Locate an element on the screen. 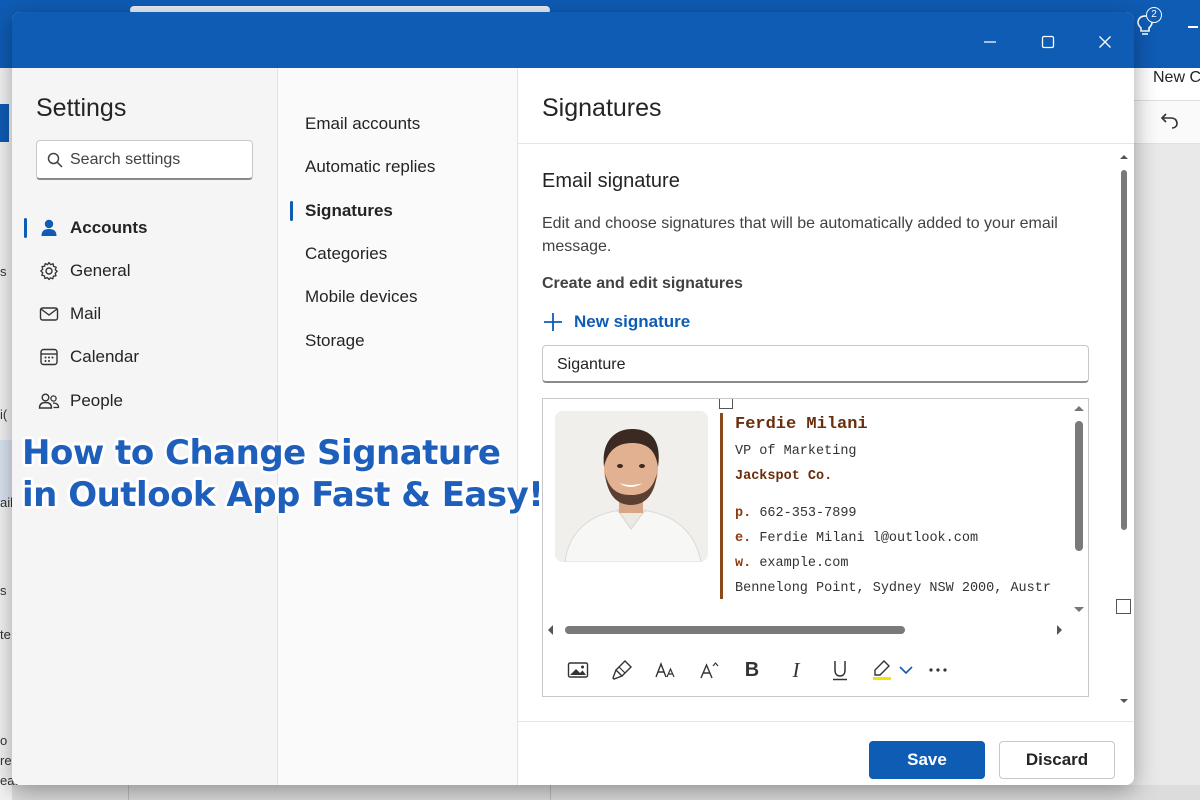 This screenshot has height=800, width=1200. category-people: People is located at coordinates (144, 401).